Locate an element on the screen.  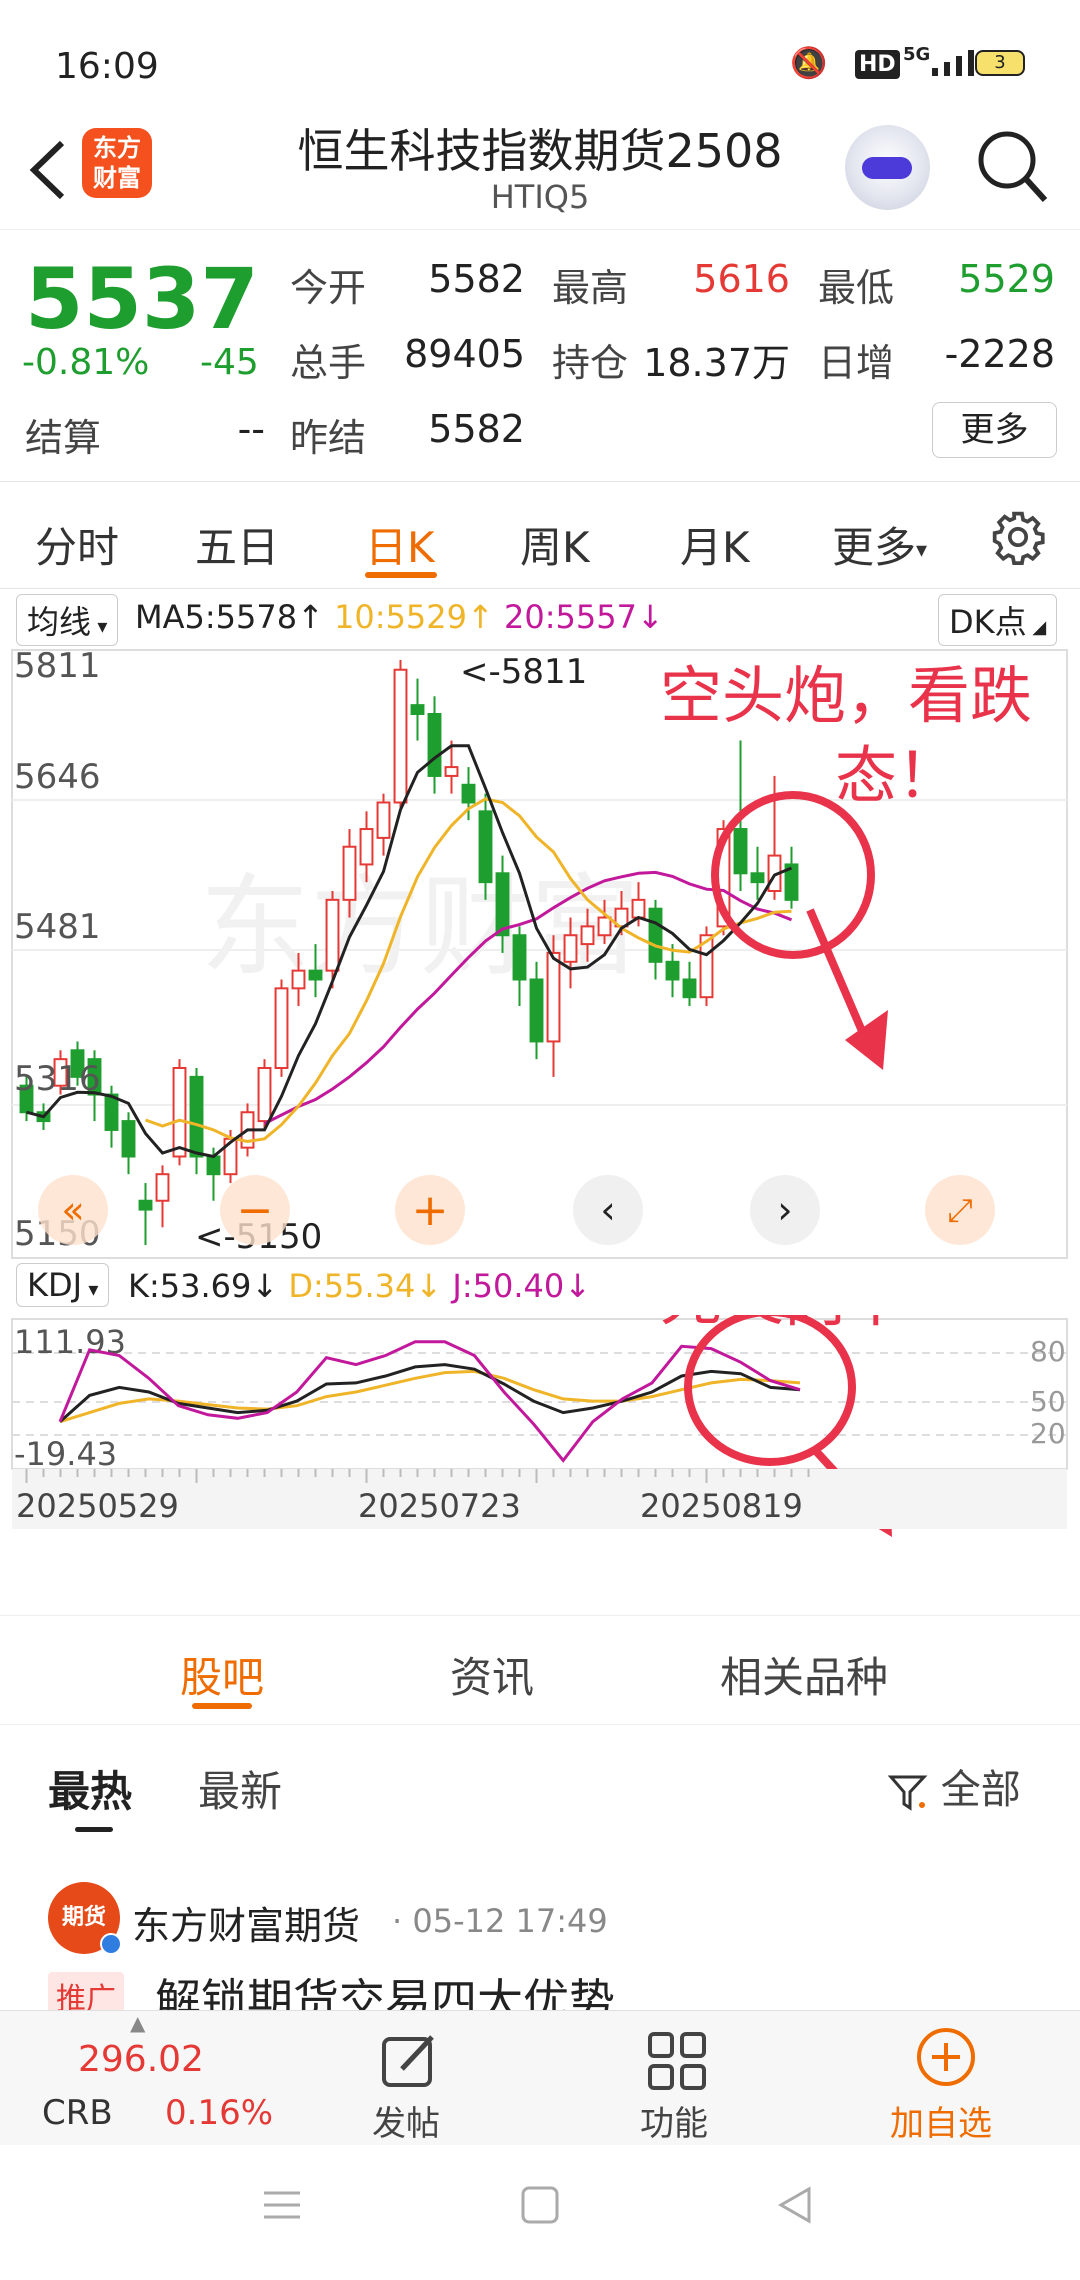
crb-value: 296.02 is located at coordinates (141, 2059).